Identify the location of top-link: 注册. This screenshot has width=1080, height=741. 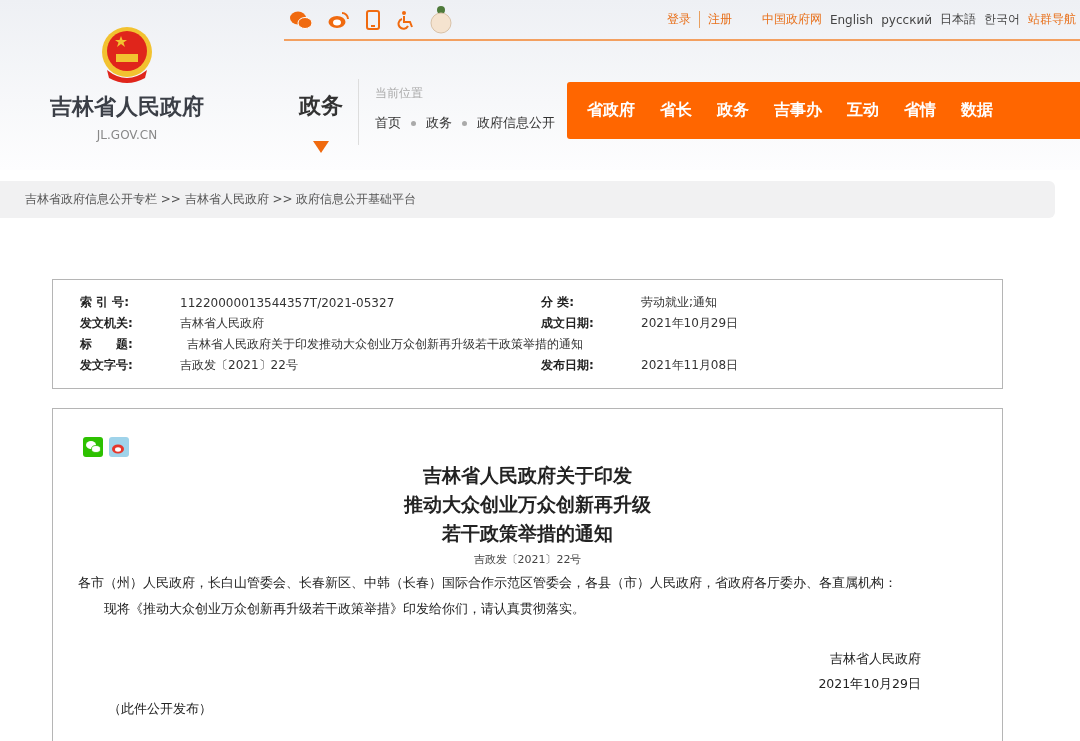
(719, 19).